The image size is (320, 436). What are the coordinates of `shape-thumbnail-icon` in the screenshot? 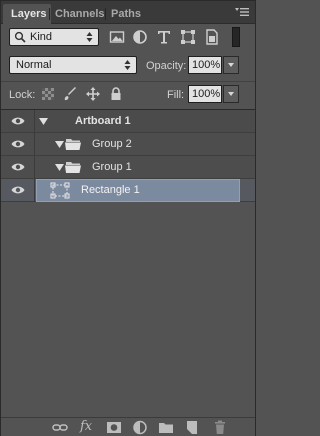 It's located at (60, 190).